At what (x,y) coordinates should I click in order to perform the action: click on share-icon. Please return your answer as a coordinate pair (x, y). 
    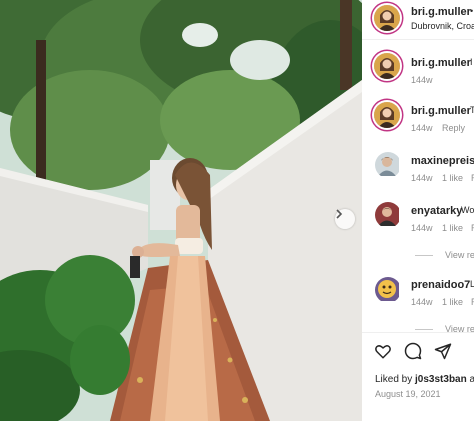
    Looking at the image, I should click on (443, 351).